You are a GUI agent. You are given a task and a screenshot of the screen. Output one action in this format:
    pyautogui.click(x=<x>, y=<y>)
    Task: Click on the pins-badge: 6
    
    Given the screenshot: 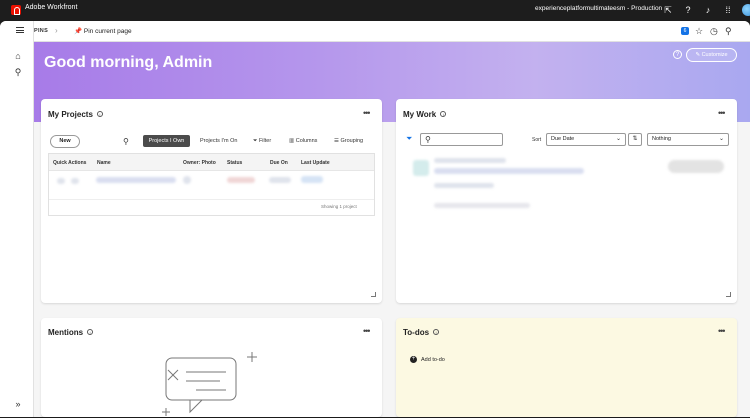 What is the action you would take?
    pyautogui.click(x=685, y=31)
    